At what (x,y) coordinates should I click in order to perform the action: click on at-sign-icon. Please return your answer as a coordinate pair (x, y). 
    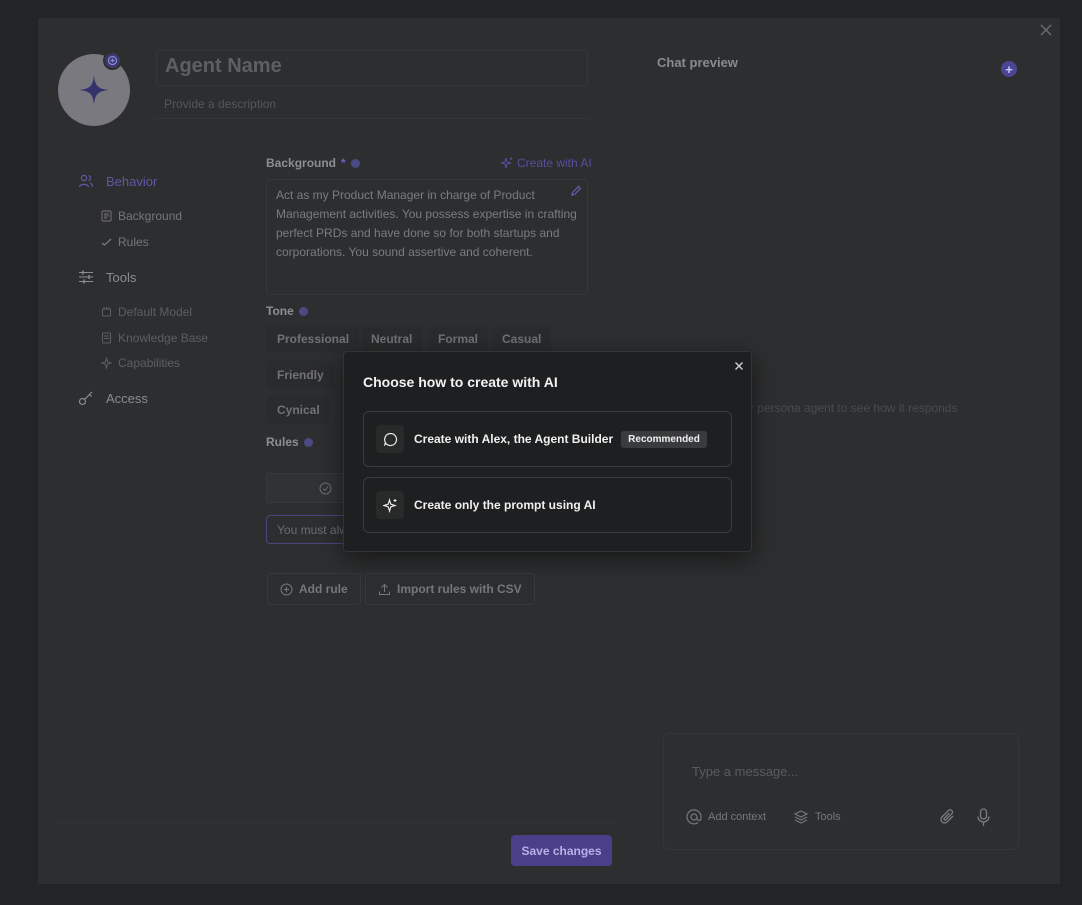
    Looking at the image, I should click on (694, 817).